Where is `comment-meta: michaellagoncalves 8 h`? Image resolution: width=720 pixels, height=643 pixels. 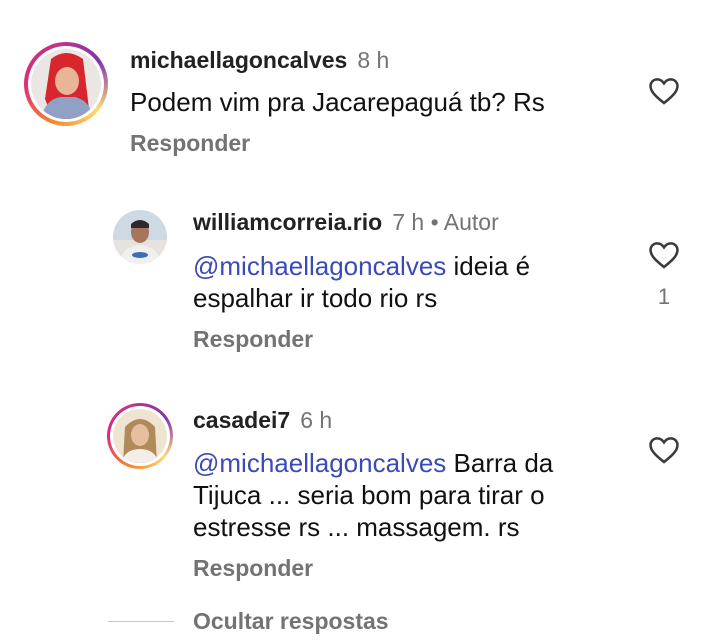 comment-meta: michaellagoncalves 8 h is located at coordinates (259, 60).